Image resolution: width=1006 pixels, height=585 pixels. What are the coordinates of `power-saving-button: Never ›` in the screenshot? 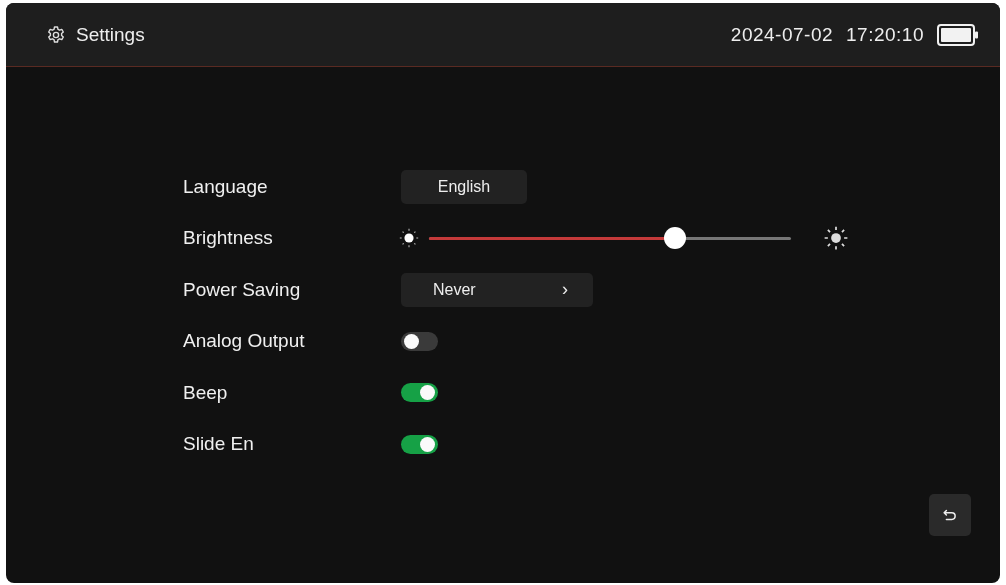 It's located at (497, 289).